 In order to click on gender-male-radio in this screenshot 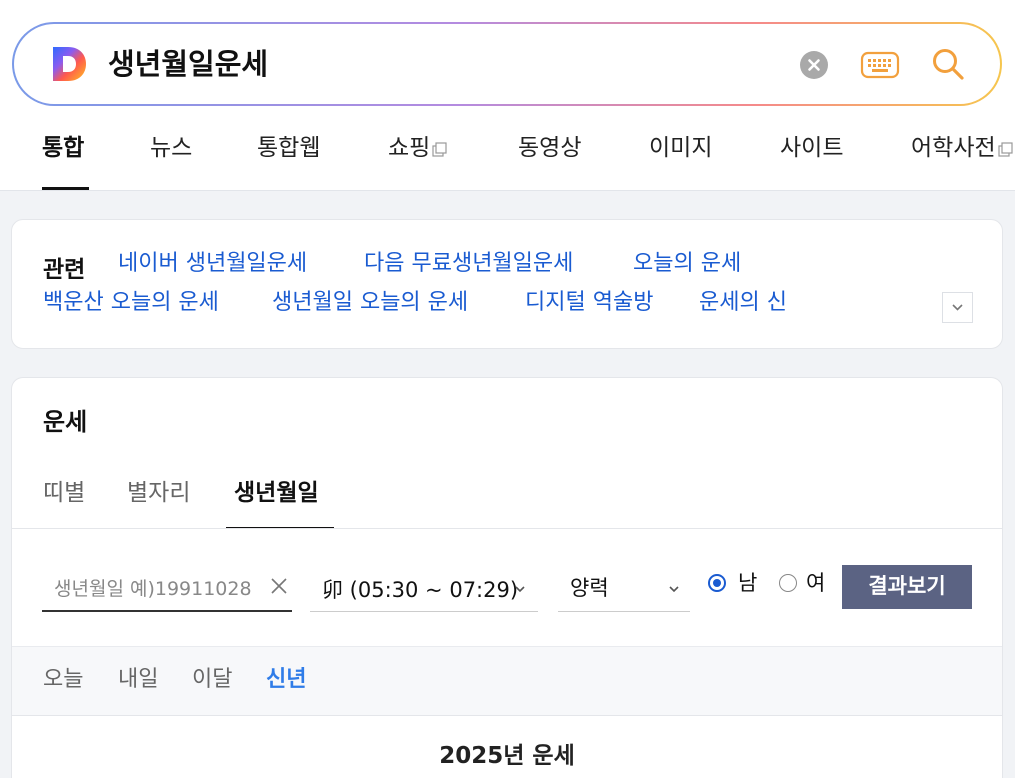, I will do `click(717, 583)`.